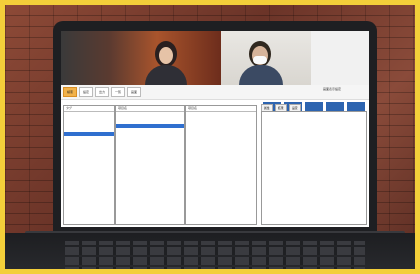 Image resolution: width=420 pixels, height=274 pixels. I want to click on app-toolbar: 検索 設定 出力 一覧 画面 画面表示設定, so click(215, 92).